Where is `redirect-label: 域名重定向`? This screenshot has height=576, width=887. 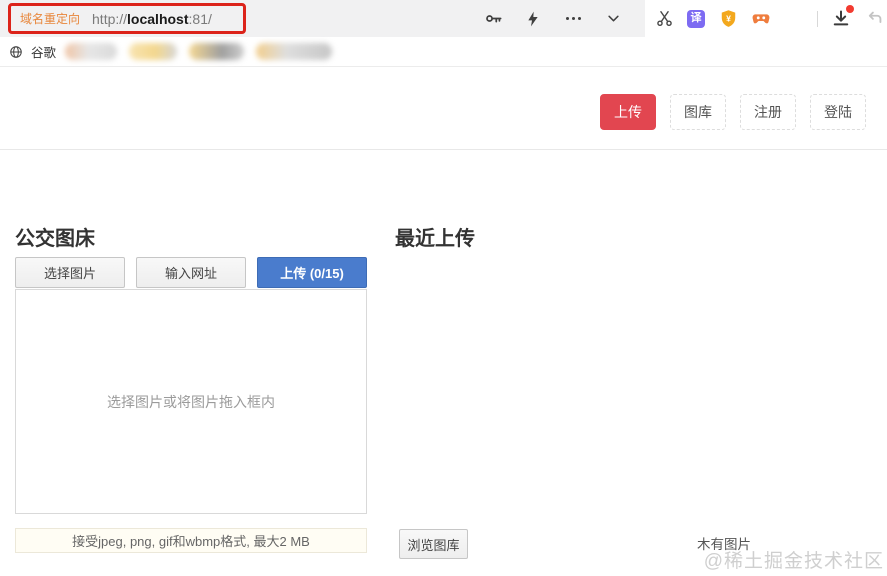
redirect-label: 域名重定向 is located at coordinates (50, 19).